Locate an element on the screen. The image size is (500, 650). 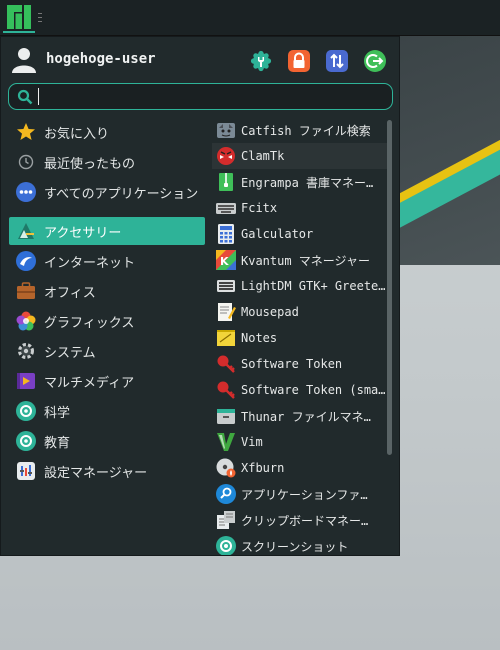
category-favorites: お気に入り is located at coordinates (107, 132).